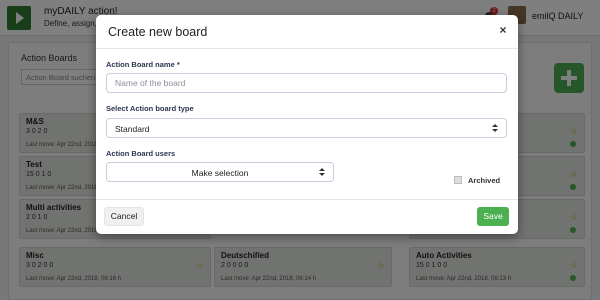  I want to click on modal-footer: Cancel Save, so click(307, 216).